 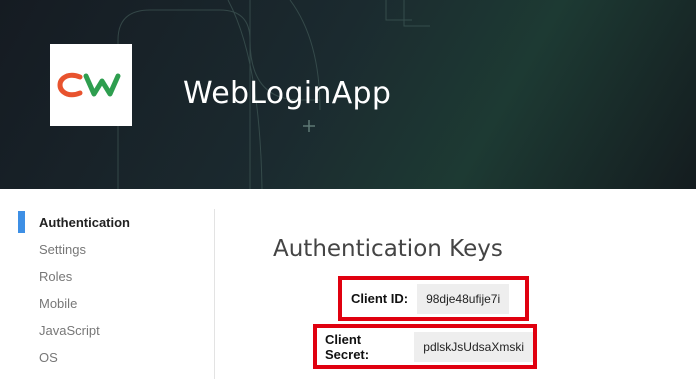 What do you see at coordinates (380, 298) in the screenshot?
I see `client-id-label: Client ID:` at bounding box center [380, 298].